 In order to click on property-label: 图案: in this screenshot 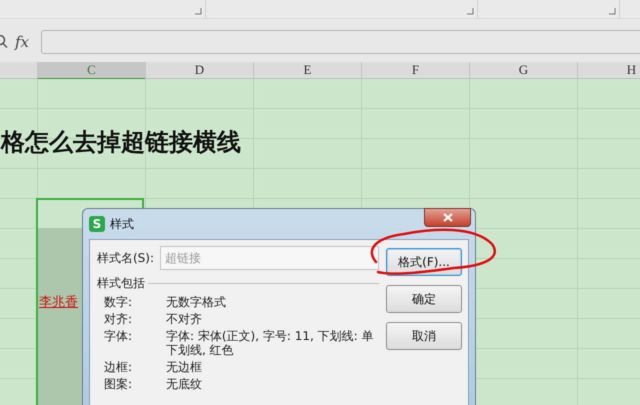, I will do `click(119, 384)`.